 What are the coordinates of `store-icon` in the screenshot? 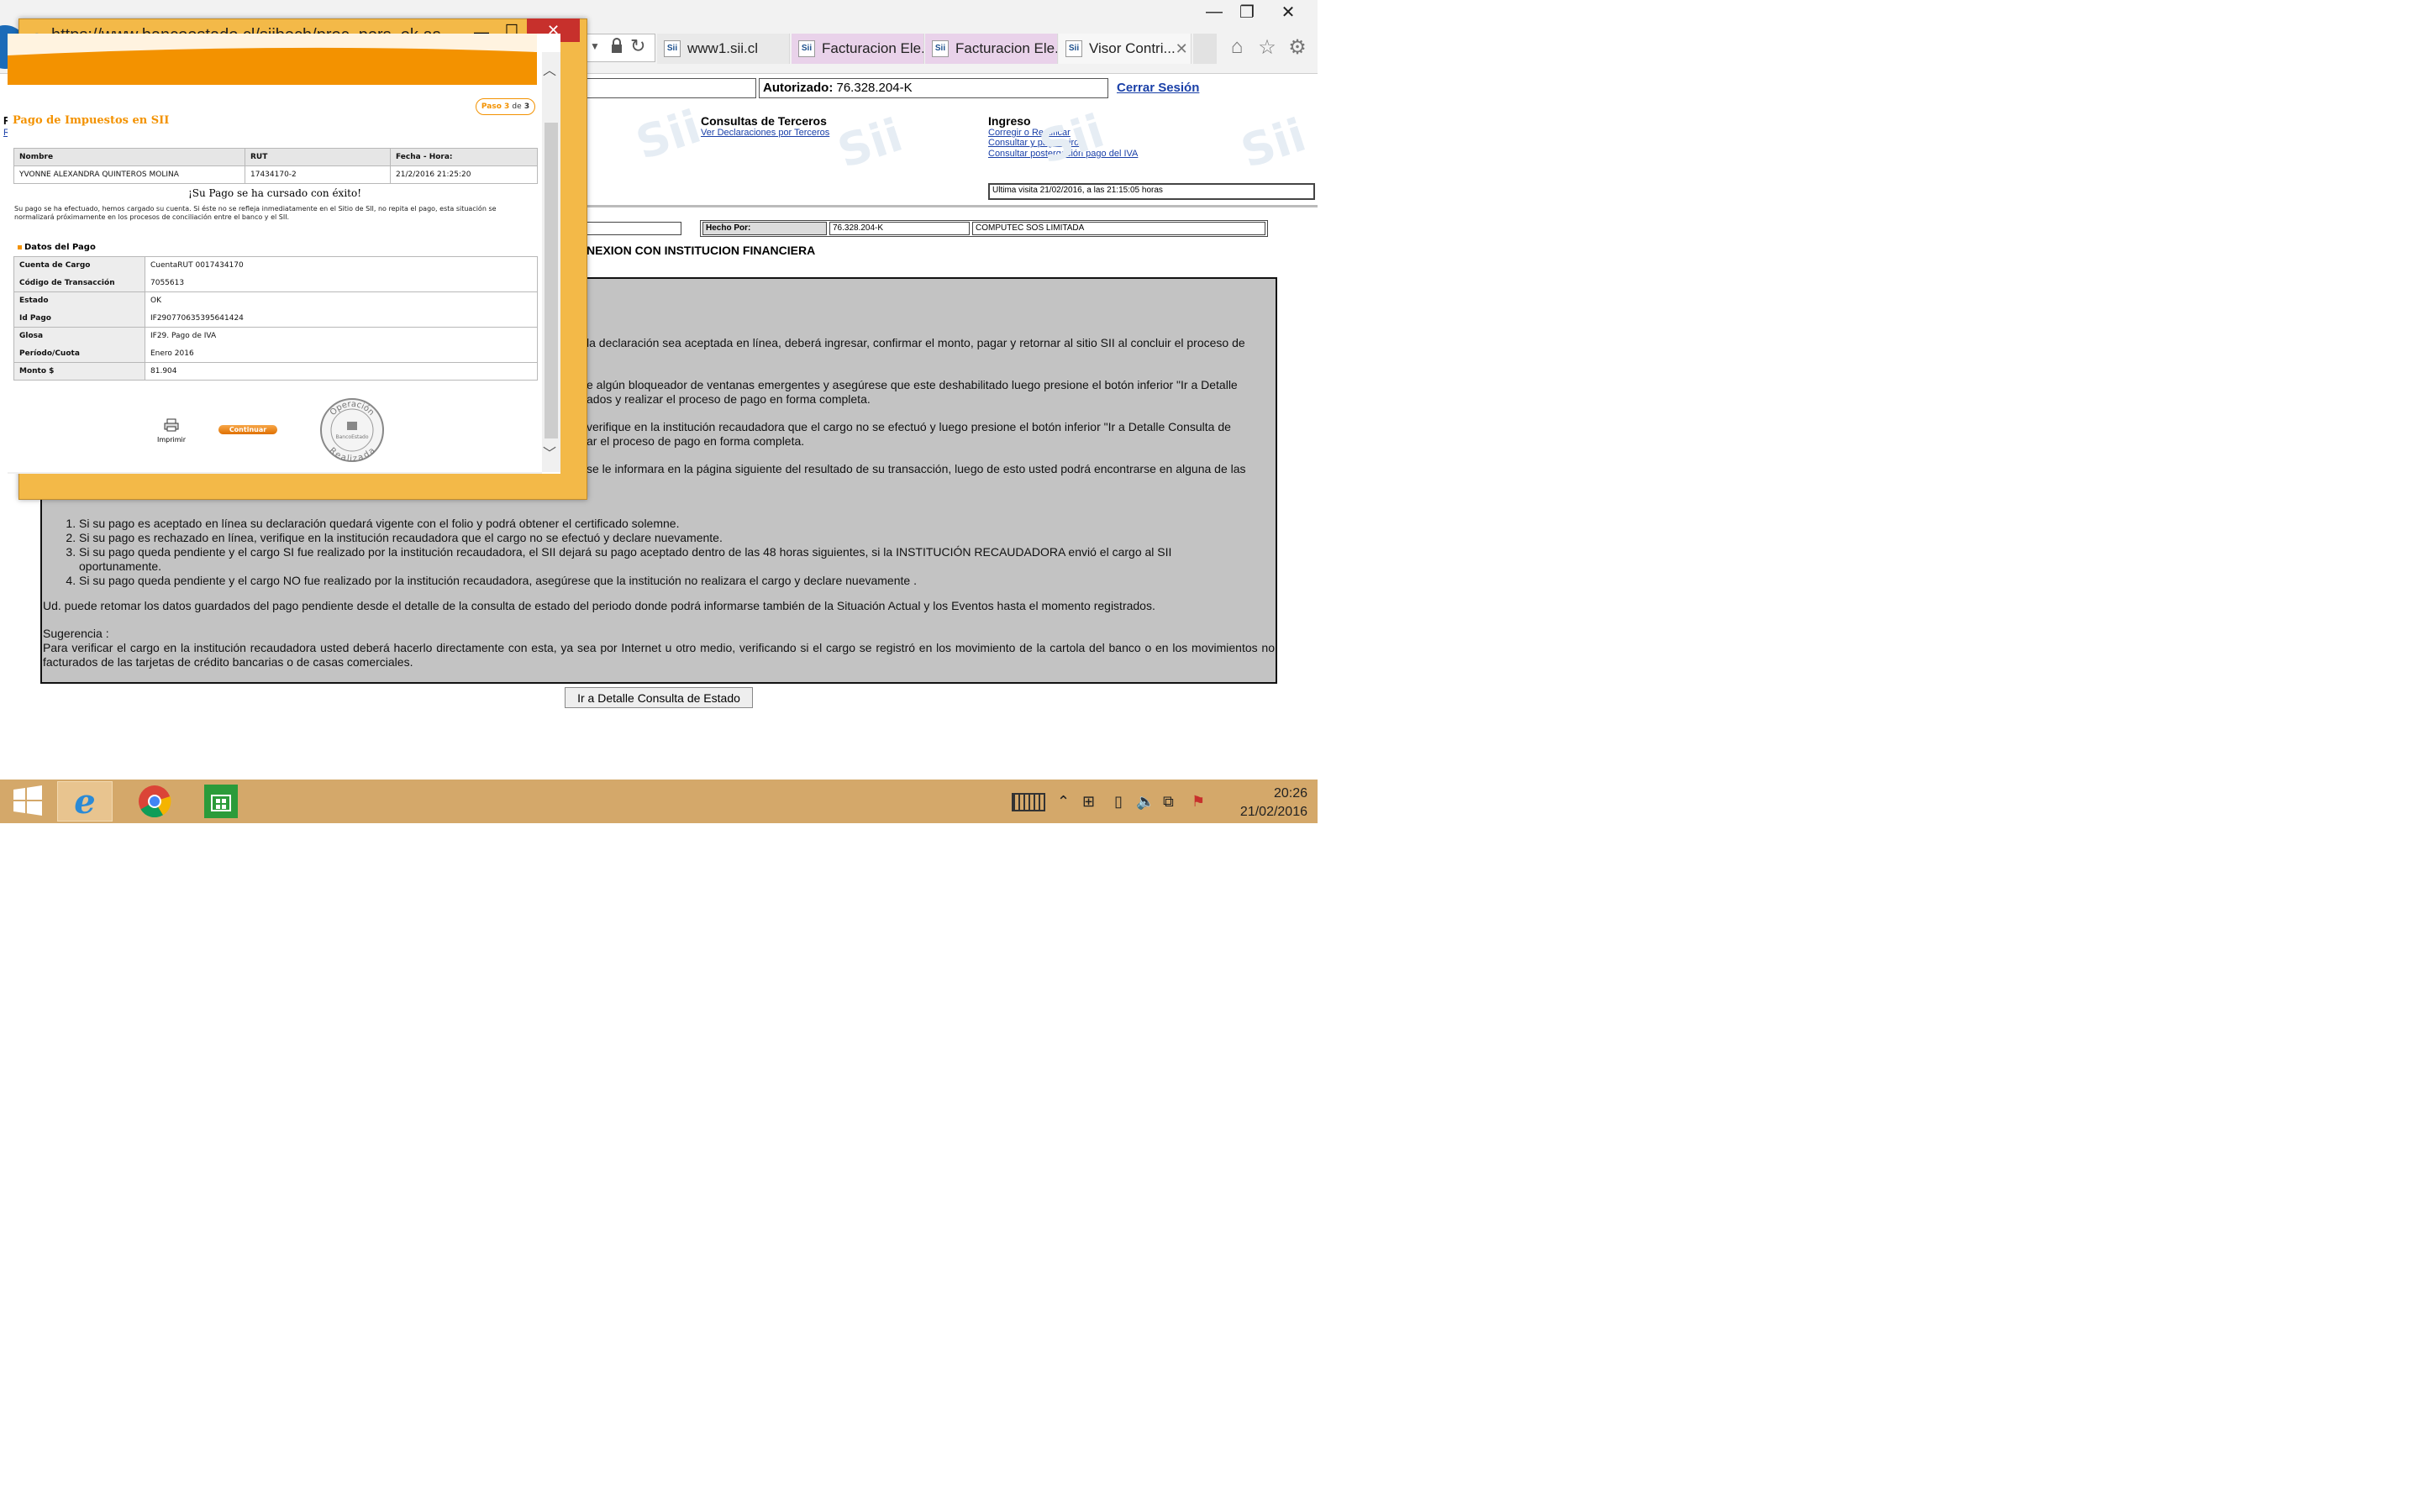 It's located at (221, 803).